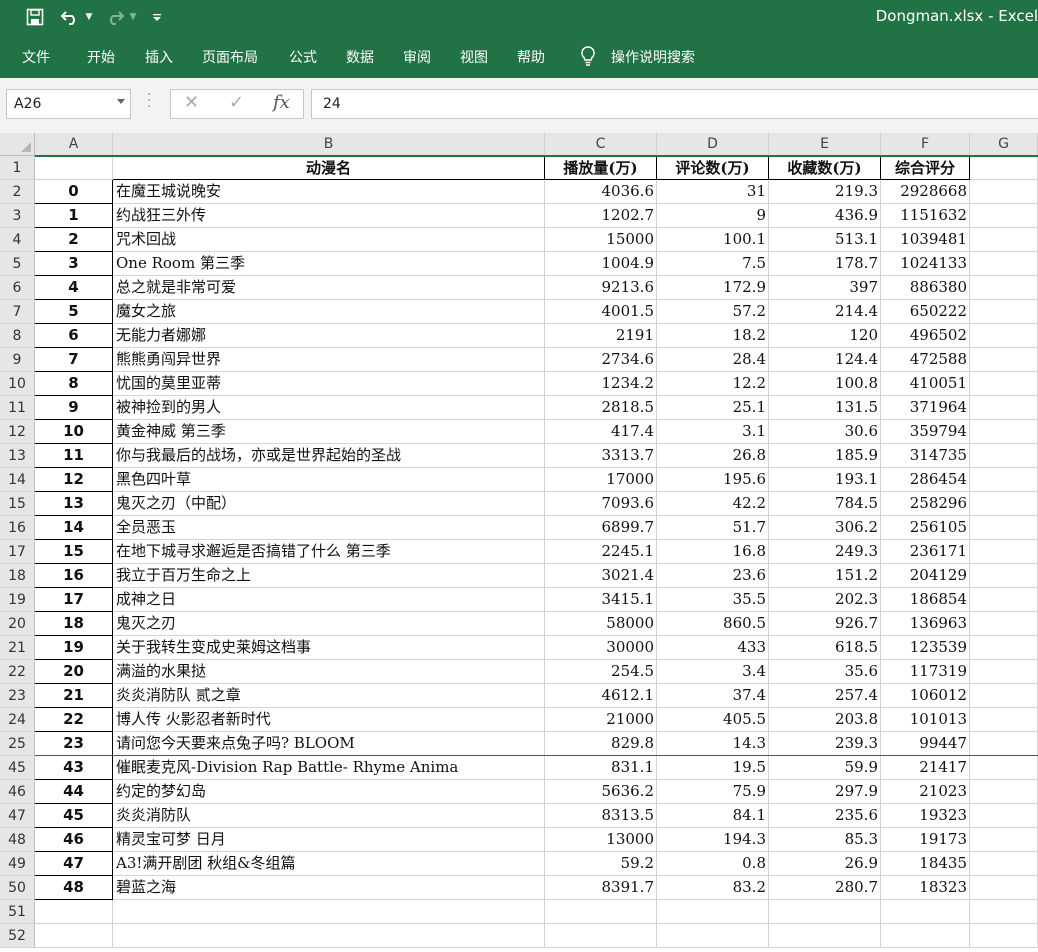  Describe the element at coordinates (825, 144) in the screenshot. I see `column-header-e: E` at that location.